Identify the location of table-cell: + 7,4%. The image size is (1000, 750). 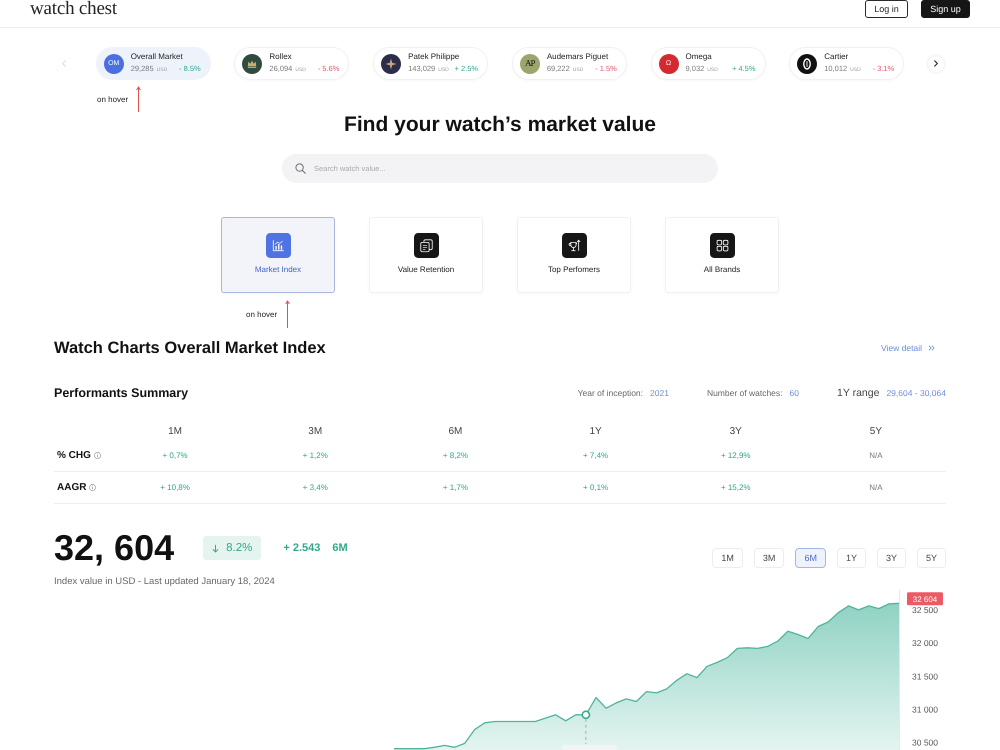
(595, 455).